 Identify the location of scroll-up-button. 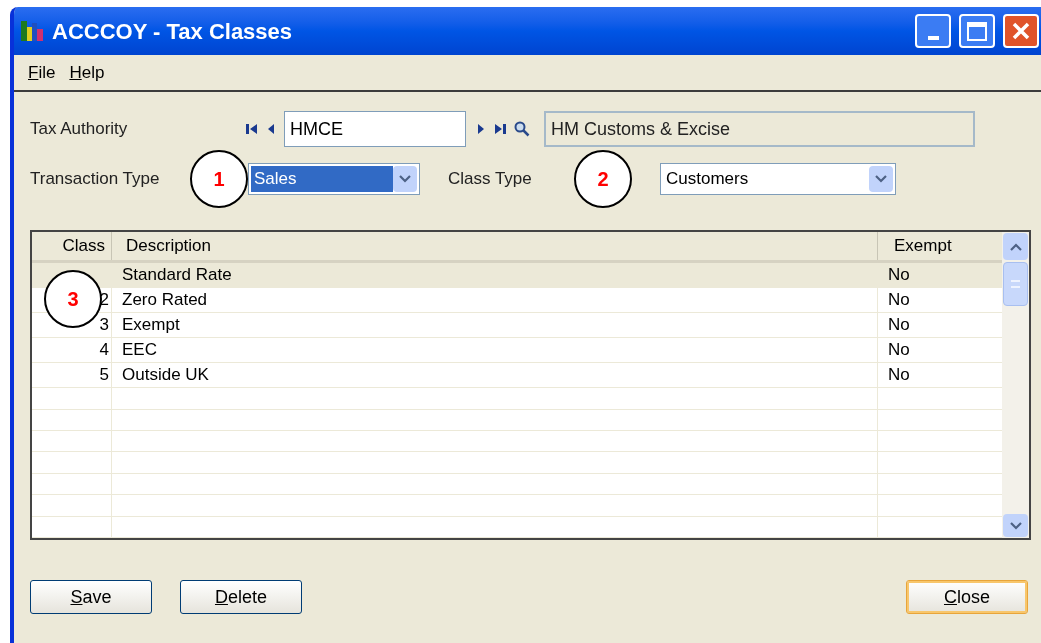
(1015, 246).